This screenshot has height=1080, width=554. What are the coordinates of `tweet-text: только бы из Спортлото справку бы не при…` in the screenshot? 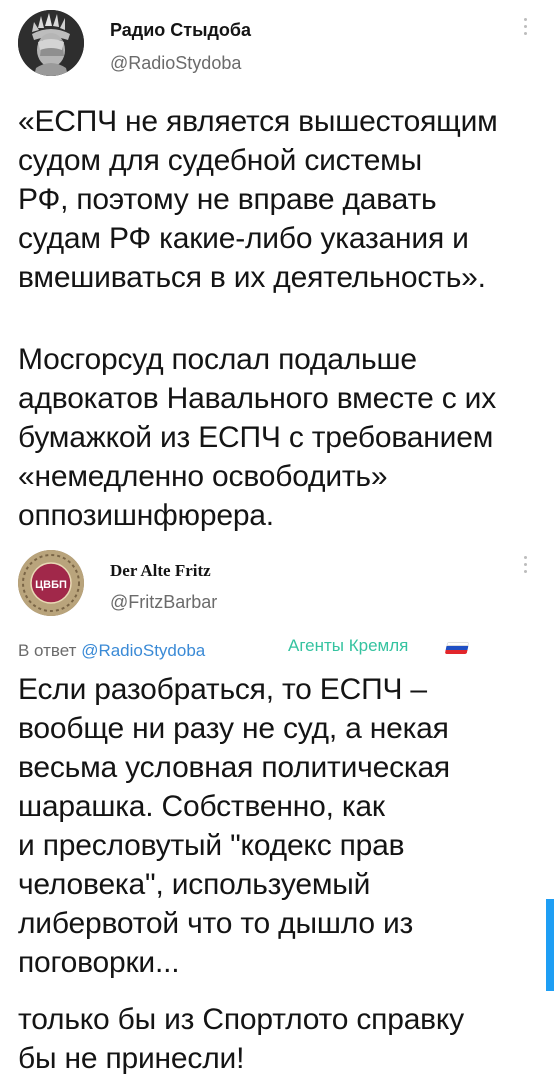 It's located at (241, 1039).